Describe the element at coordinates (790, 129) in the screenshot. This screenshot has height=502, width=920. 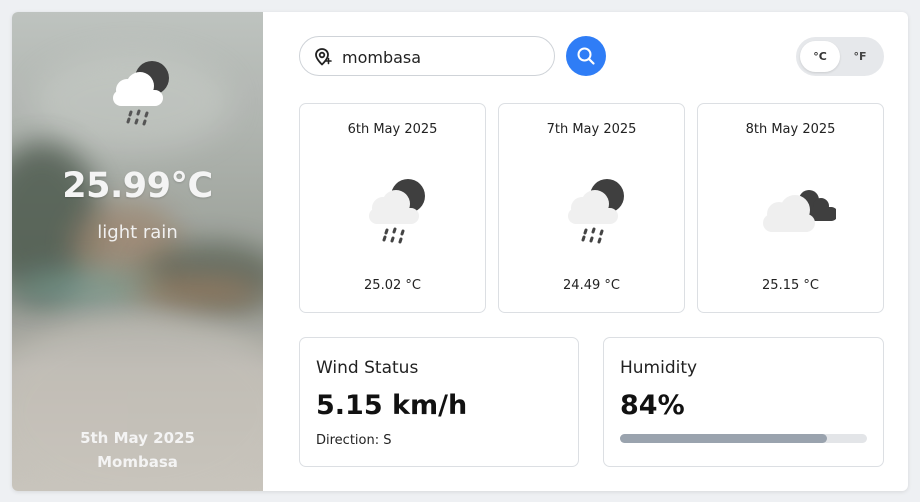
I see `forecast-date: 8th May 2025` at that location.